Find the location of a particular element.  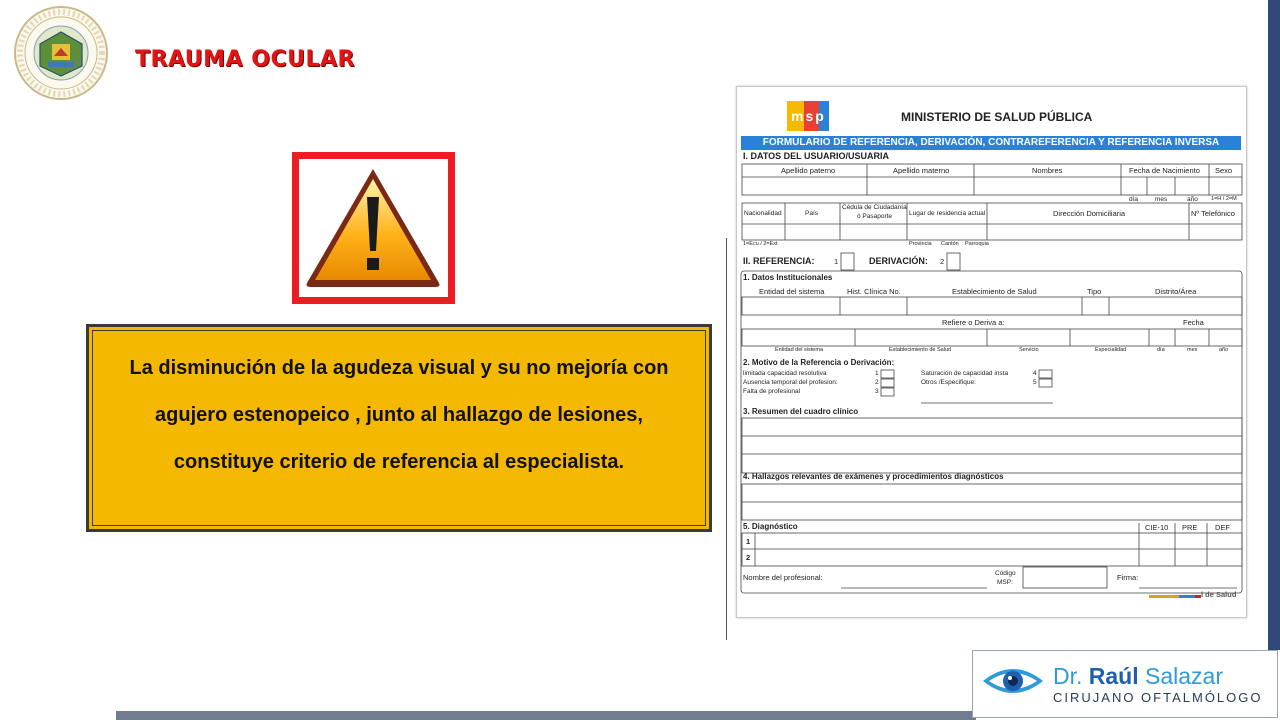

motivo-num-4: 4 is located at coordinates (1035, 373).